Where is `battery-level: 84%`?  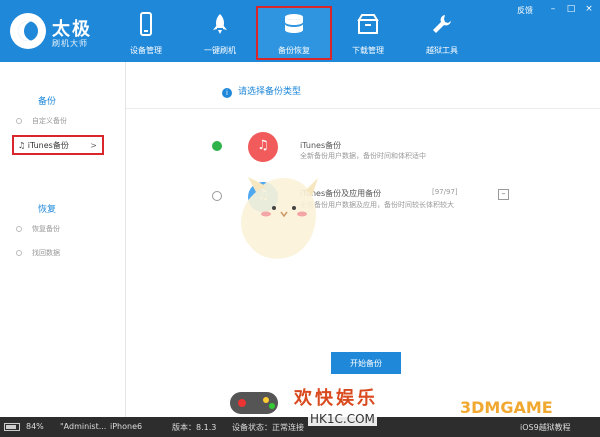 battery-level: 84% is located at coordinates (35, 426).